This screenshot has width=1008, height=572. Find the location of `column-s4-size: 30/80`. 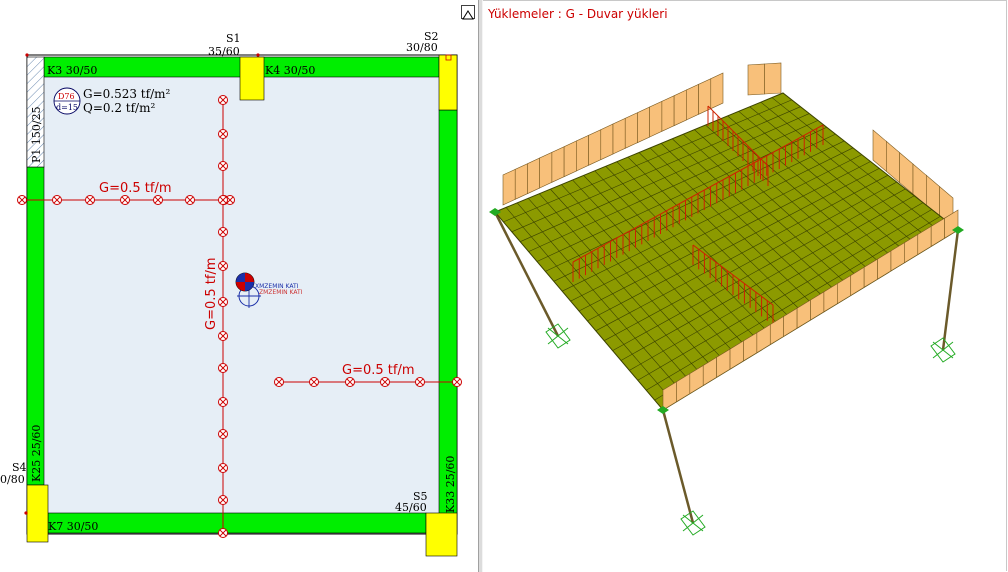

column-s4-size: 30/80 is located at coordinates (12, 479).